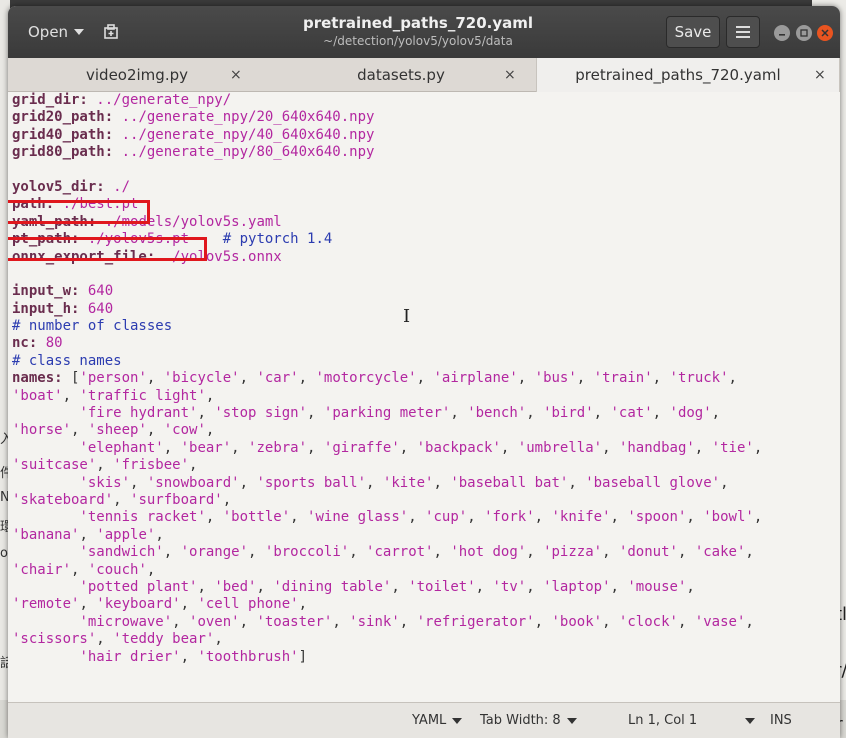  What do you see at coordinates (184, 430) in the screenshot?
I see `code-token: 'cow'` at bounding box center [184, 430].